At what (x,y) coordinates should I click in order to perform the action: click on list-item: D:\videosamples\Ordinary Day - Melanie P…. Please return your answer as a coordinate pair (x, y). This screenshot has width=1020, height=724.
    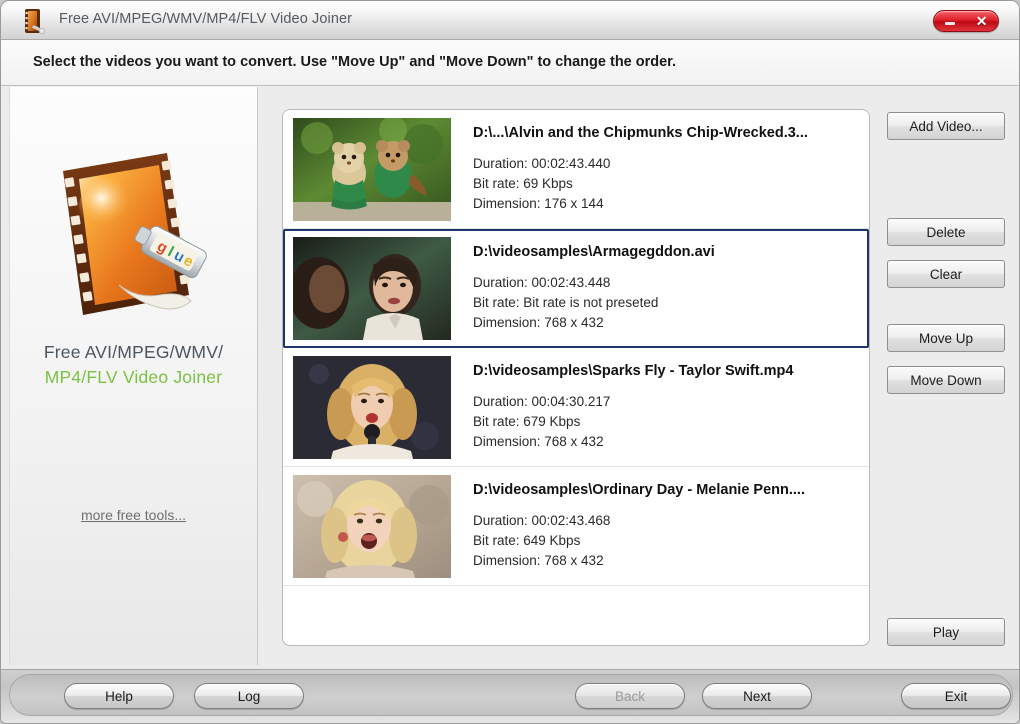
    Looking at the image, I should click on (576, 526).